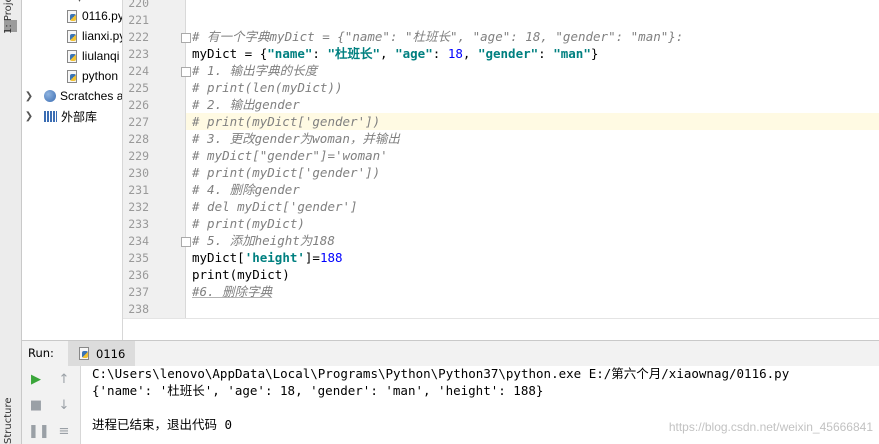 The width and height of the screenshot is (879, 444). What do you see at coordinates (36, 406) in the screenshot?
I see `stop-icon: ■` at bounding box center [36, 406].